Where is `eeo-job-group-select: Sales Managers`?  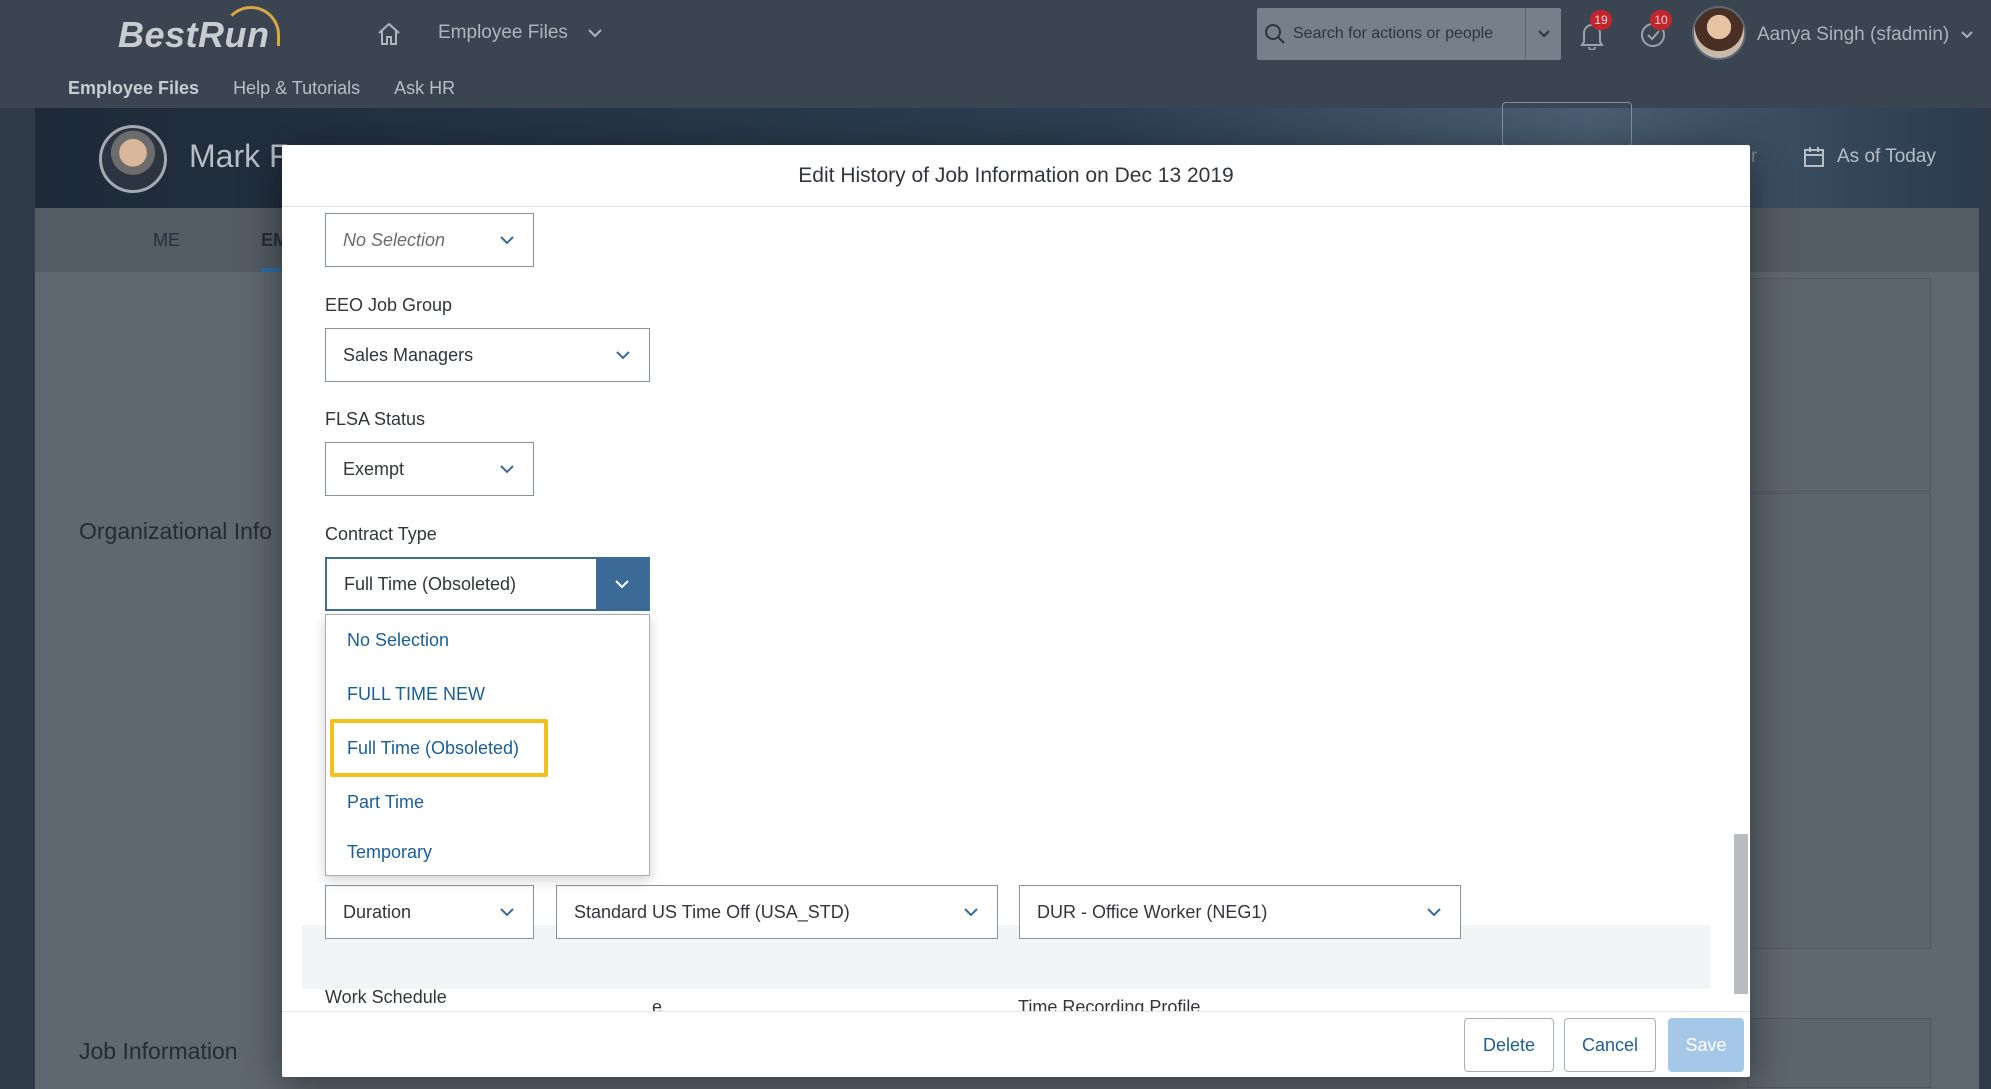 eeo-job-group-select: Sales Managers is located at coordinates (487, 355).